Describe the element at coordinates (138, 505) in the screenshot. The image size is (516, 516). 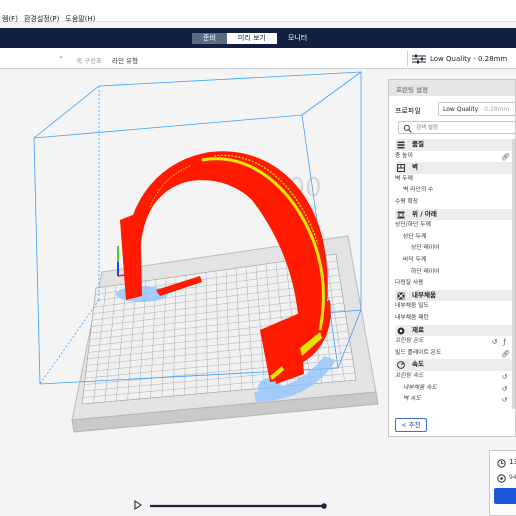
I see `play-icon` at that location.